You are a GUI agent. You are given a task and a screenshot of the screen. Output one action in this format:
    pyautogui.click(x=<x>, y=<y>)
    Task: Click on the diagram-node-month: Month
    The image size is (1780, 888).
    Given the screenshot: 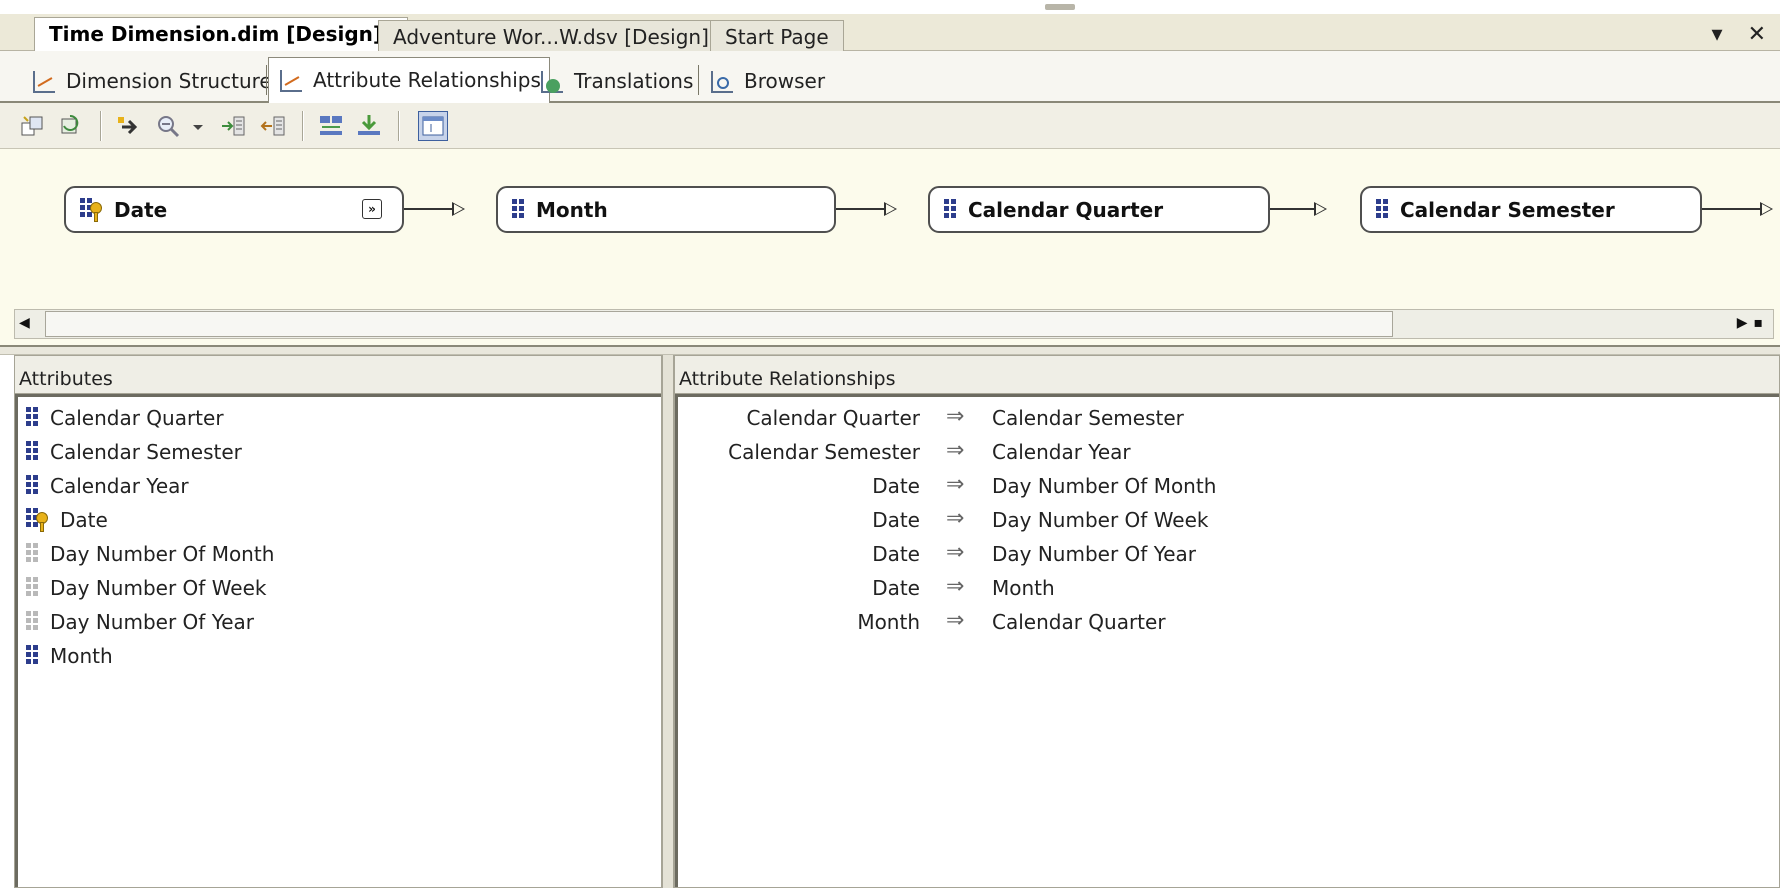 What is the action you would take?
    pyautogui.click(x=666, y=209)
    